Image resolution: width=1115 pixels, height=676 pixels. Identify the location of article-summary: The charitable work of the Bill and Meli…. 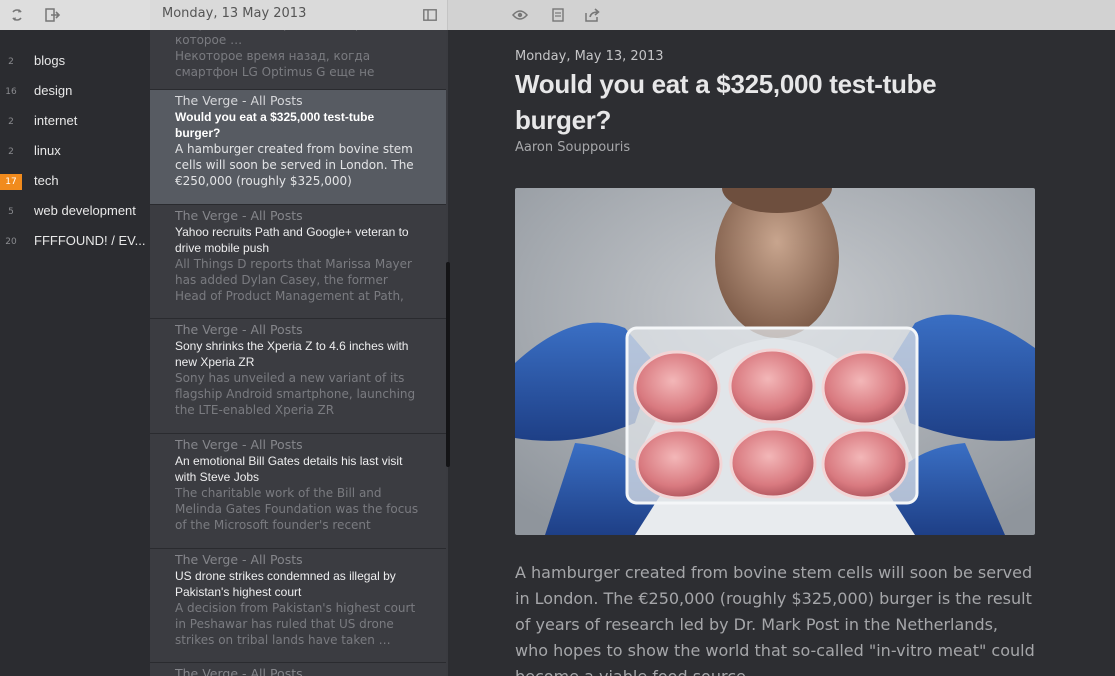
(297, 509).